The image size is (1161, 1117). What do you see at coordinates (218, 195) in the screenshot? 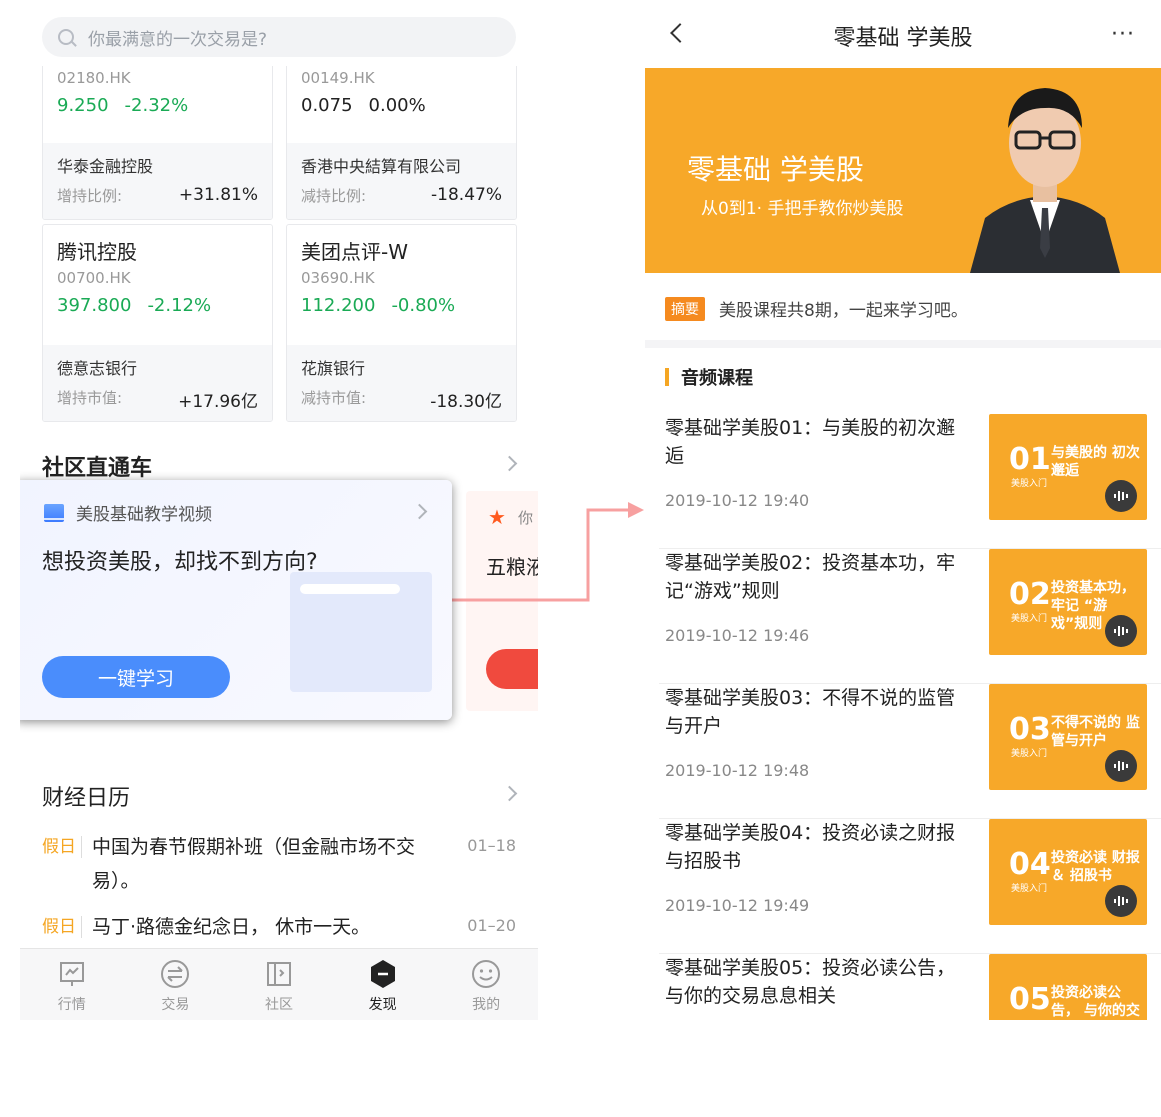
I see `hold-value: +31.81%` at bounding box center [218, 195].